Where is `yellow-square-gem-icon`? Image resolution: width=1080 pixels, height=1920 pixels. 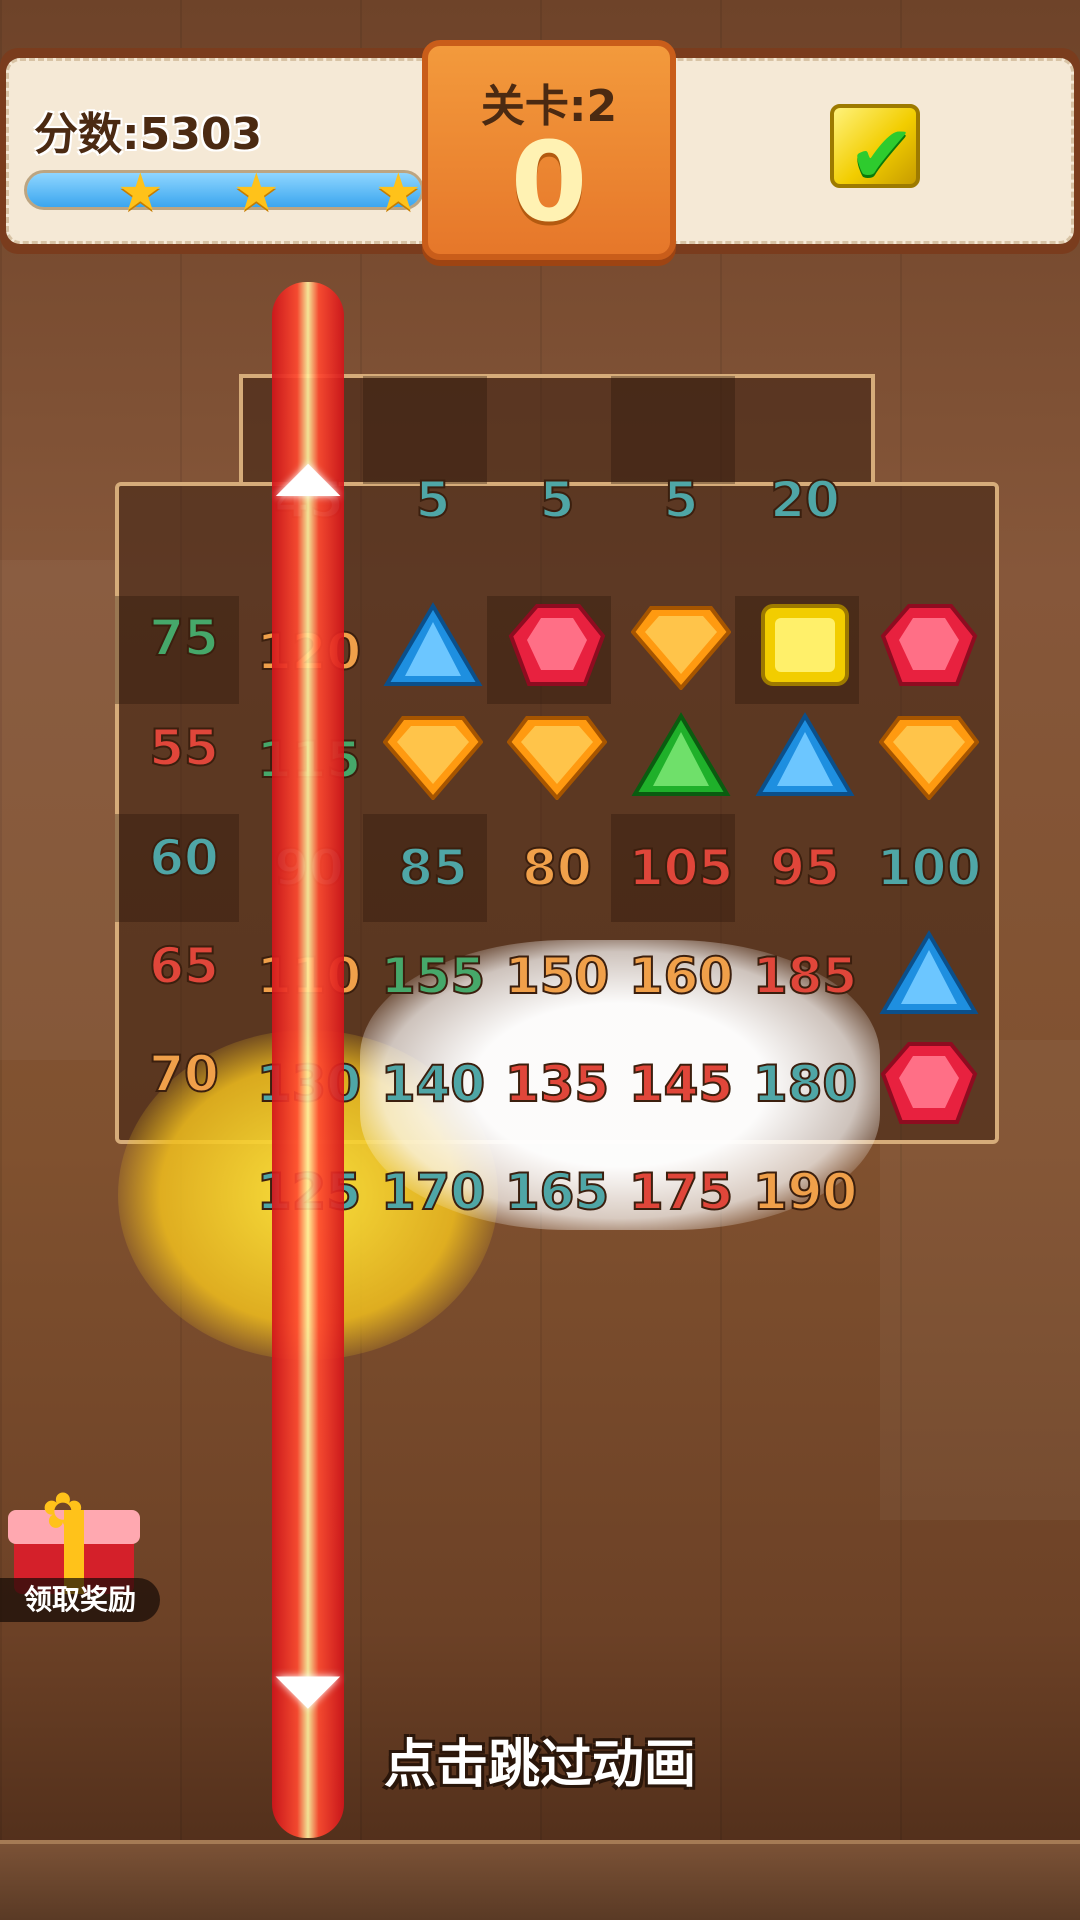
yellow-square-gem-icon is located at coordinates (805, 645).